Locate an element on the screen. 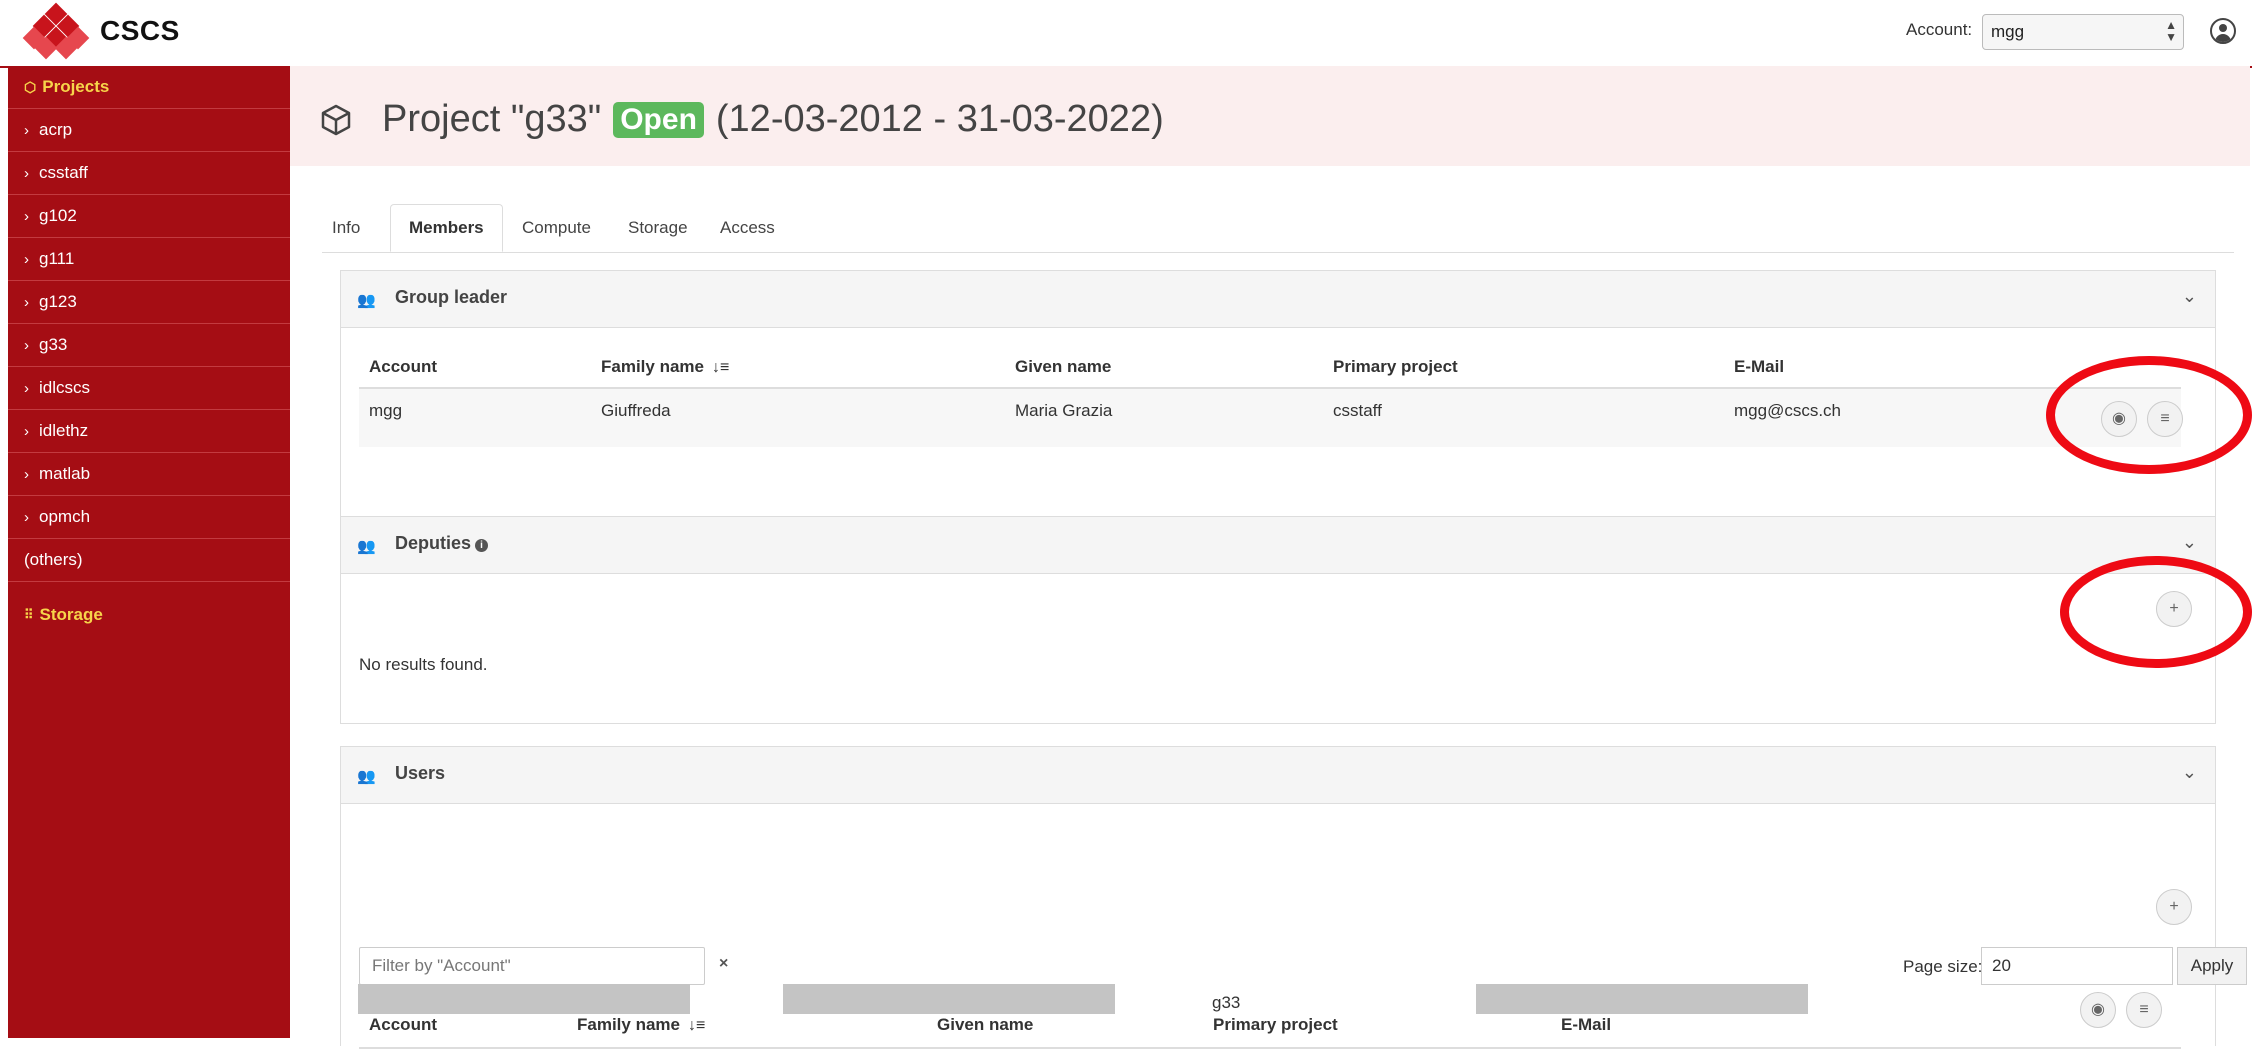 The width and height of the screenshot is (2252, 1049). top-bar: CSCS Account: mgg ▲ ▼ is located at coordinates (1126, 34).